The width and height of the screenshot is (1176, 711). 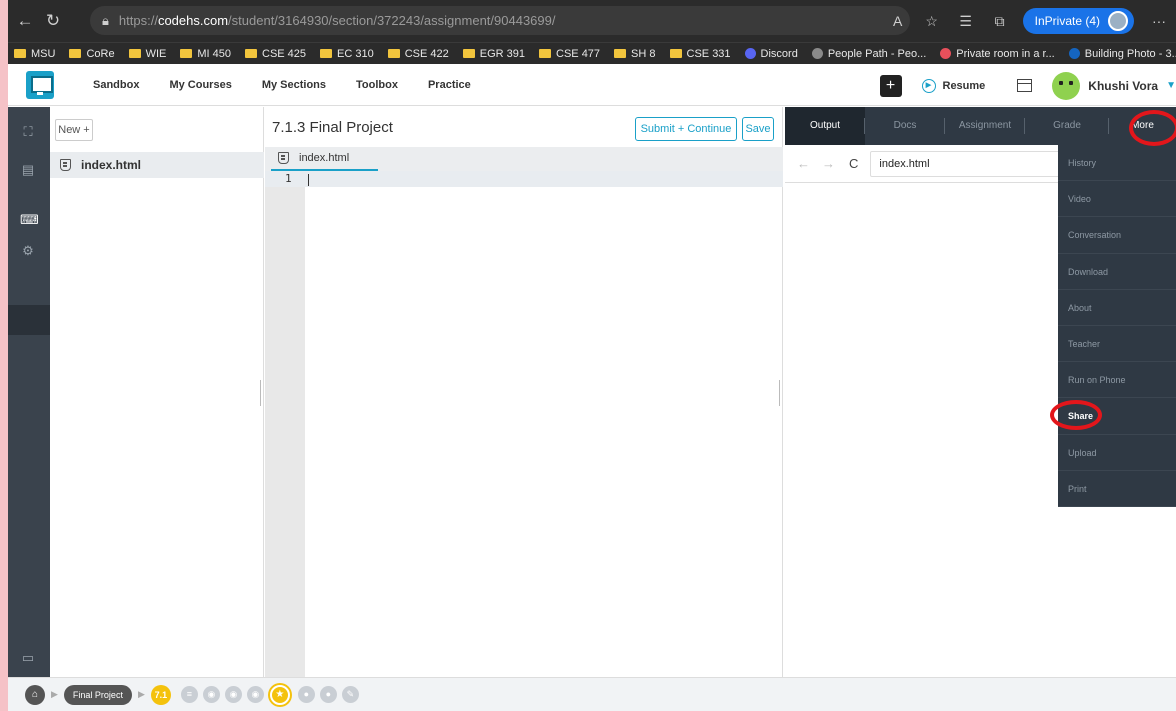 I want to click on activity-list-icon: ≡, so click(x=189, y=694).